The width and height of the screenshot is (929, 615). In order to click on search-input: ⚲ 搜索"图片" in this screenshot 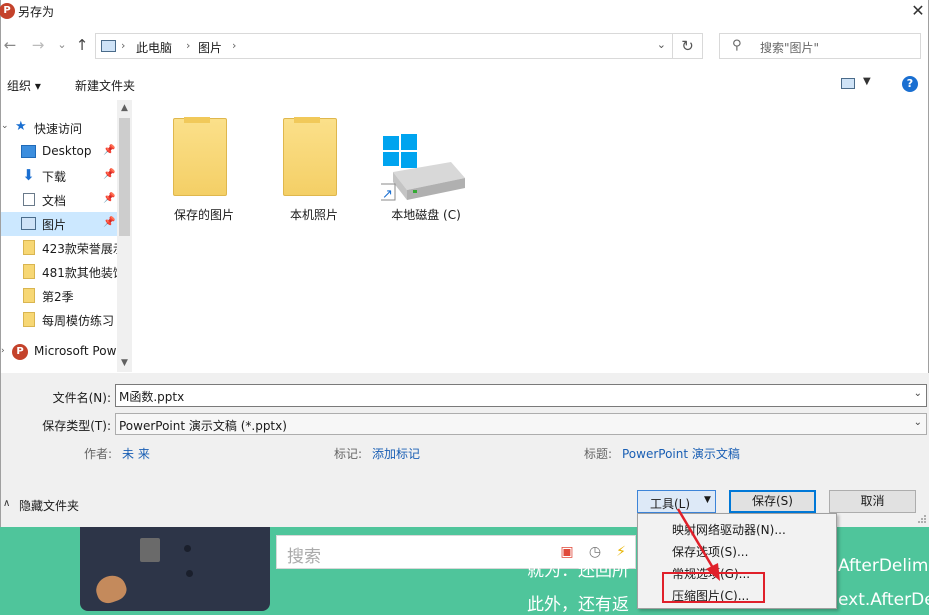, I will do `click(820, 46)`.